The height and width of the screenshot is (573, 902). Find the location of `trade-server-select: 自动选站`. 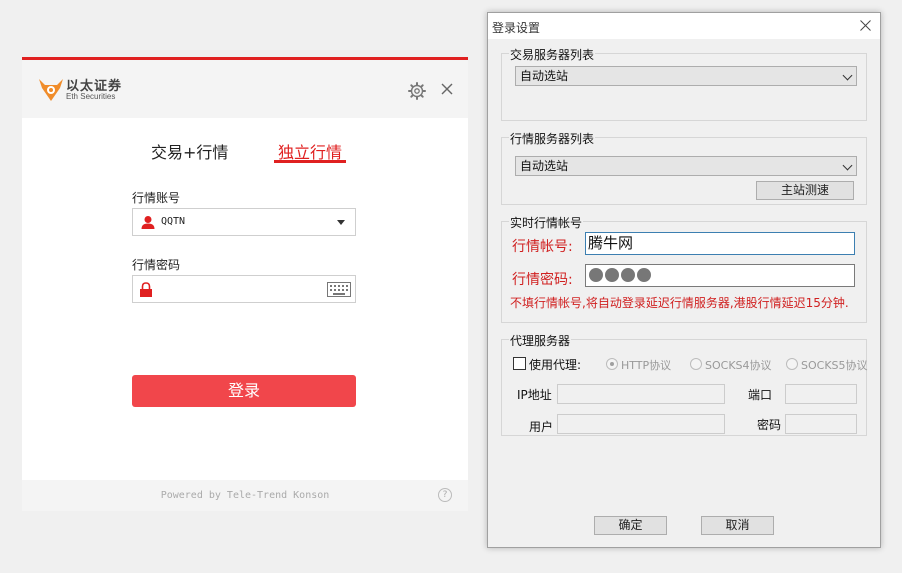

trade-server-select: 自动选站 is located at coordinates (686, 76).